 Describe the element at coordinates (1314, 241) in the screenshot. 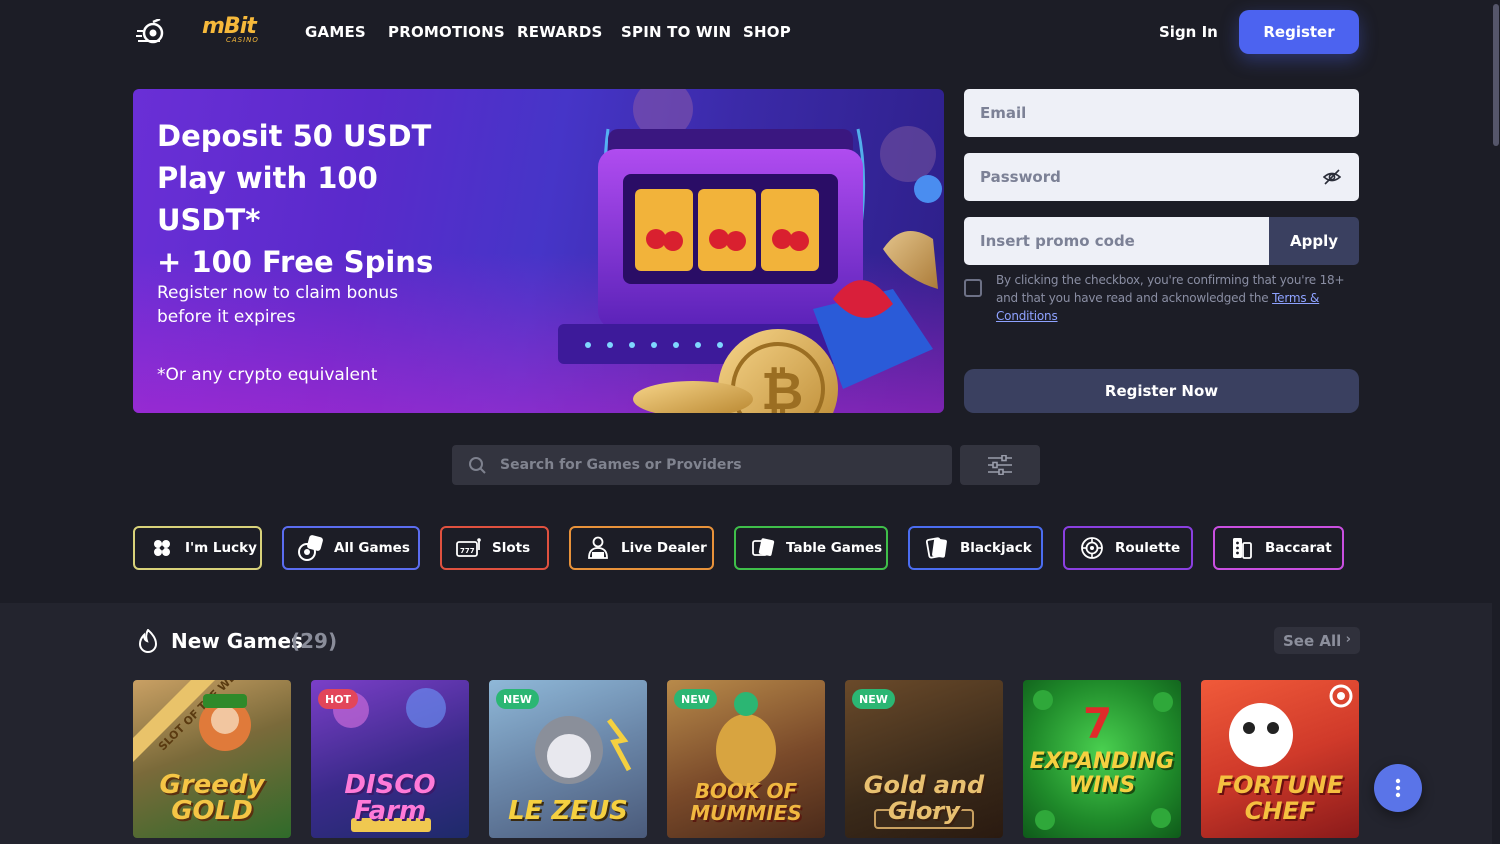

I see `apply-button: Apply` at that location.